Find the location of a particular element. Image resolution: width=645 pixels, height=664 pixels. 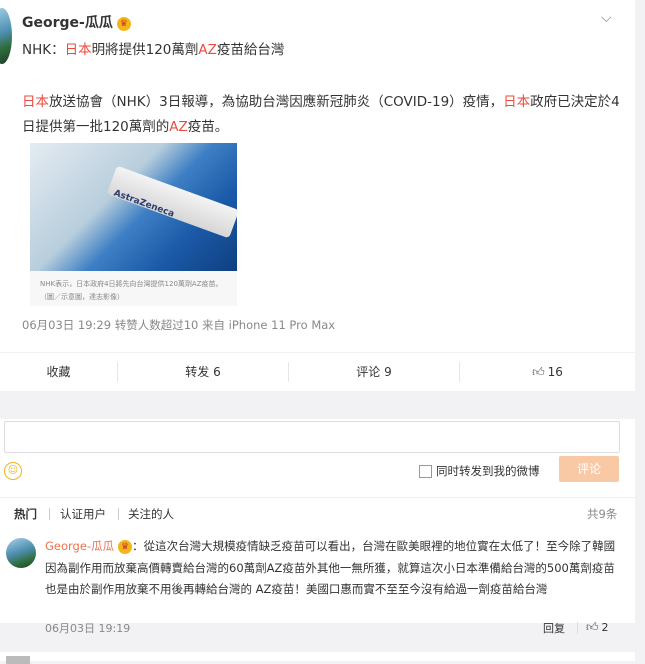

comment-count: 共9条 is located at coordinates (602, 514).